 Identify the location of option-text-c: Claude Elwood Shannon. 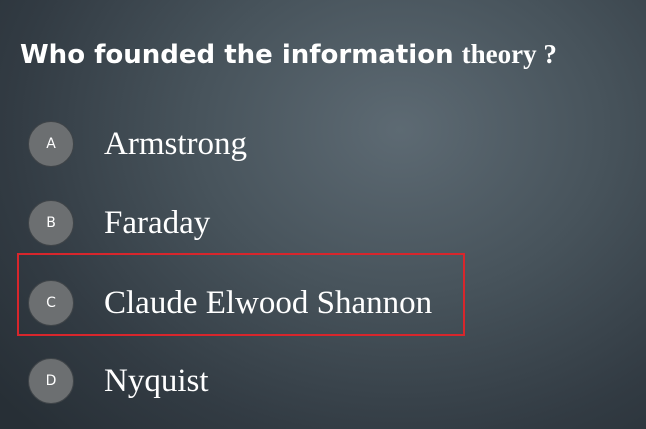
(268, 303).